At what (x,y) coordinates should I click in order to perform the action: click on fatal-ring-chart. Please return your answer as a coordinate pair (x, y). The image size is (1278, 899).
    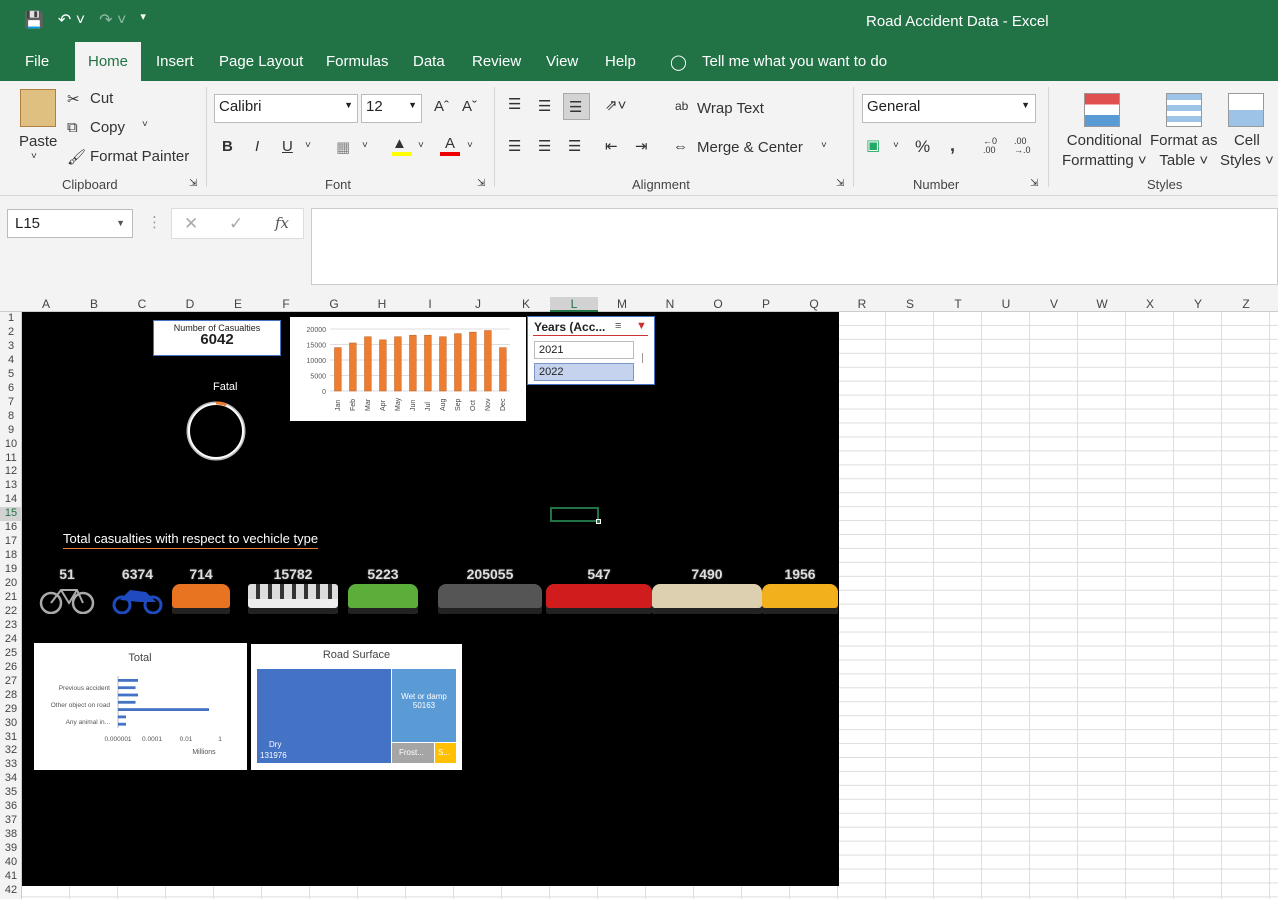
    Looking at the image, I should click on (216, 431).